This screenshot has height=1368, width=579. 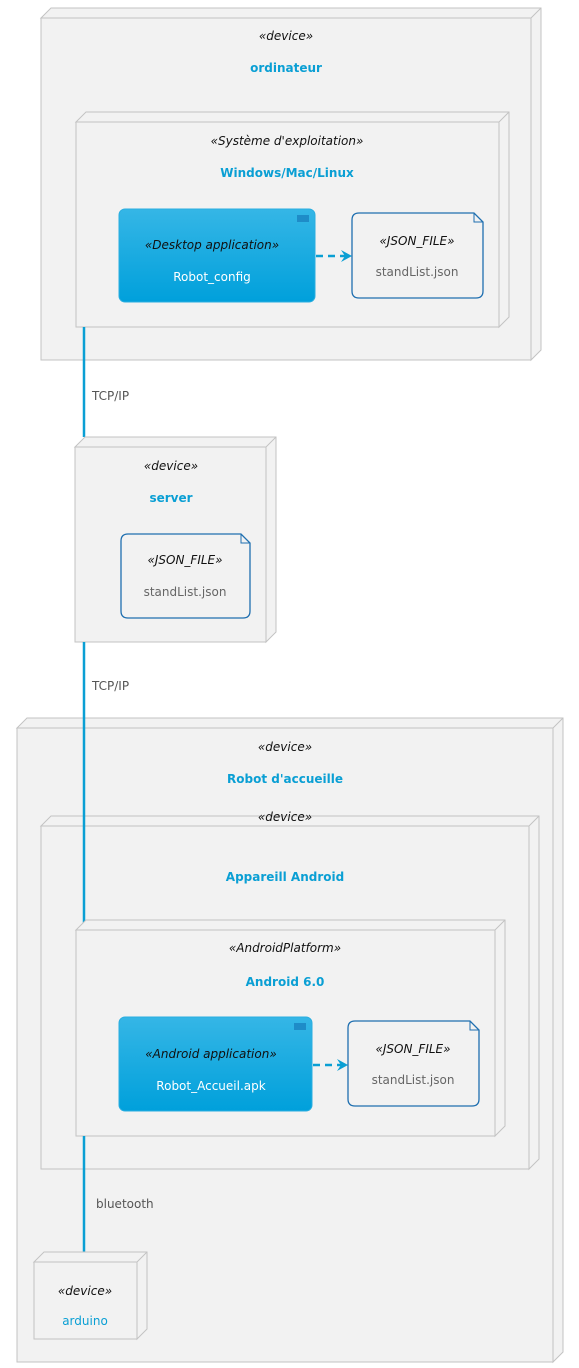 I want to click on node-stereotype: «AndroidPlatform», so click(x=285, y=948).